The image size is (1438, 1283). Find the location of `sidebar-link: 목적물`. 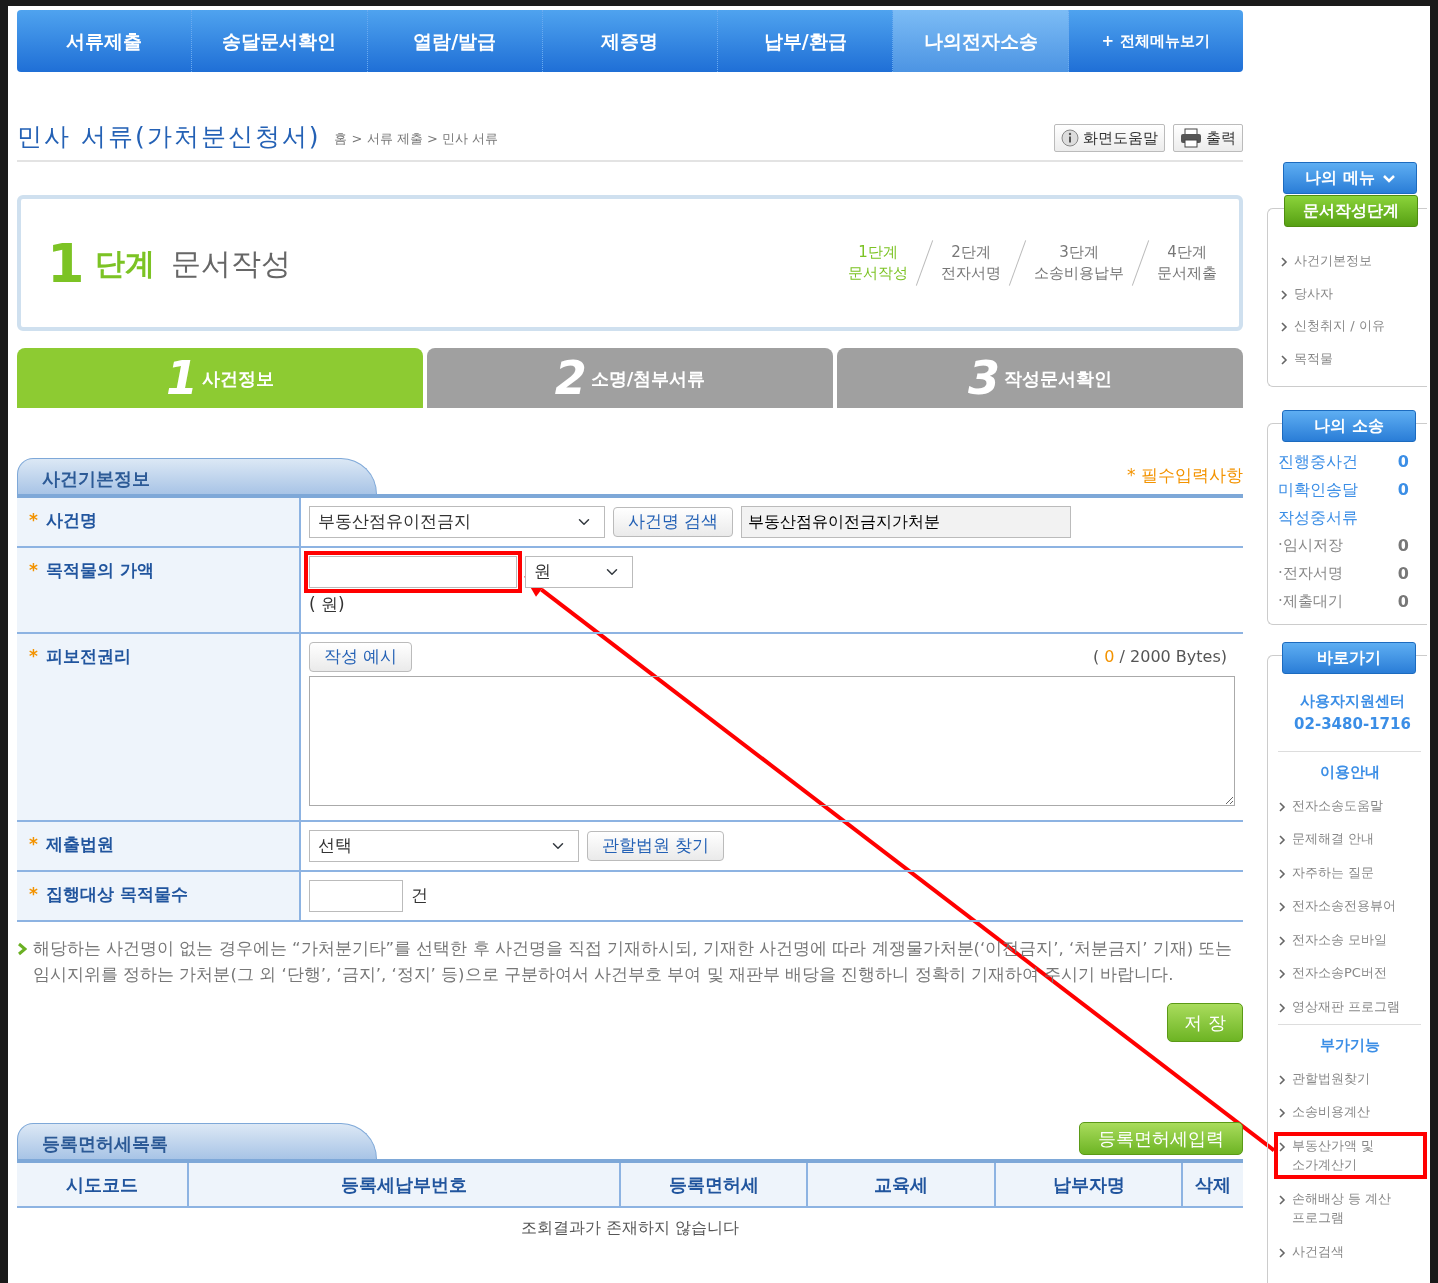

sidebar-link: 목적물 is located at coordinates (1353, 358).